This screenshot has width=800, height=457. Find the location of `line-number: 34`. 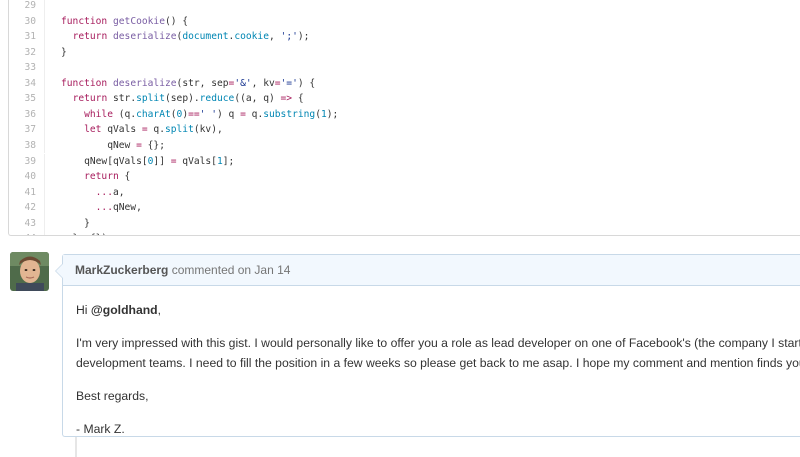

line-number: 34 is located at coordinates (27, 83).